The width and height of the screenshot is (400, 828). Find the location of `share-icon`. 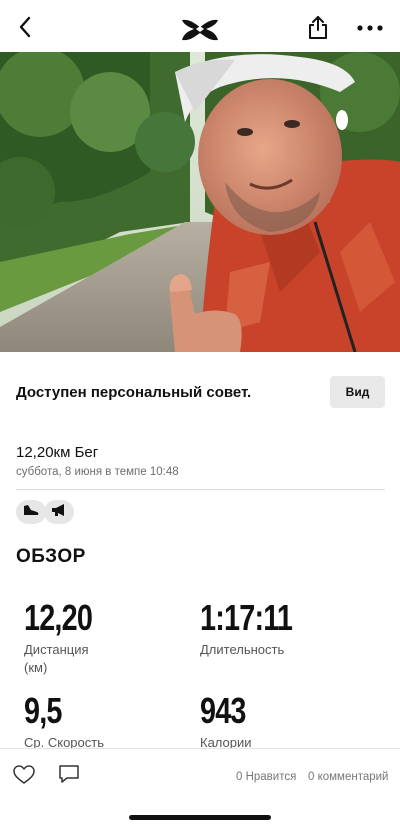

share-icon is located at coordinates (318, 27).